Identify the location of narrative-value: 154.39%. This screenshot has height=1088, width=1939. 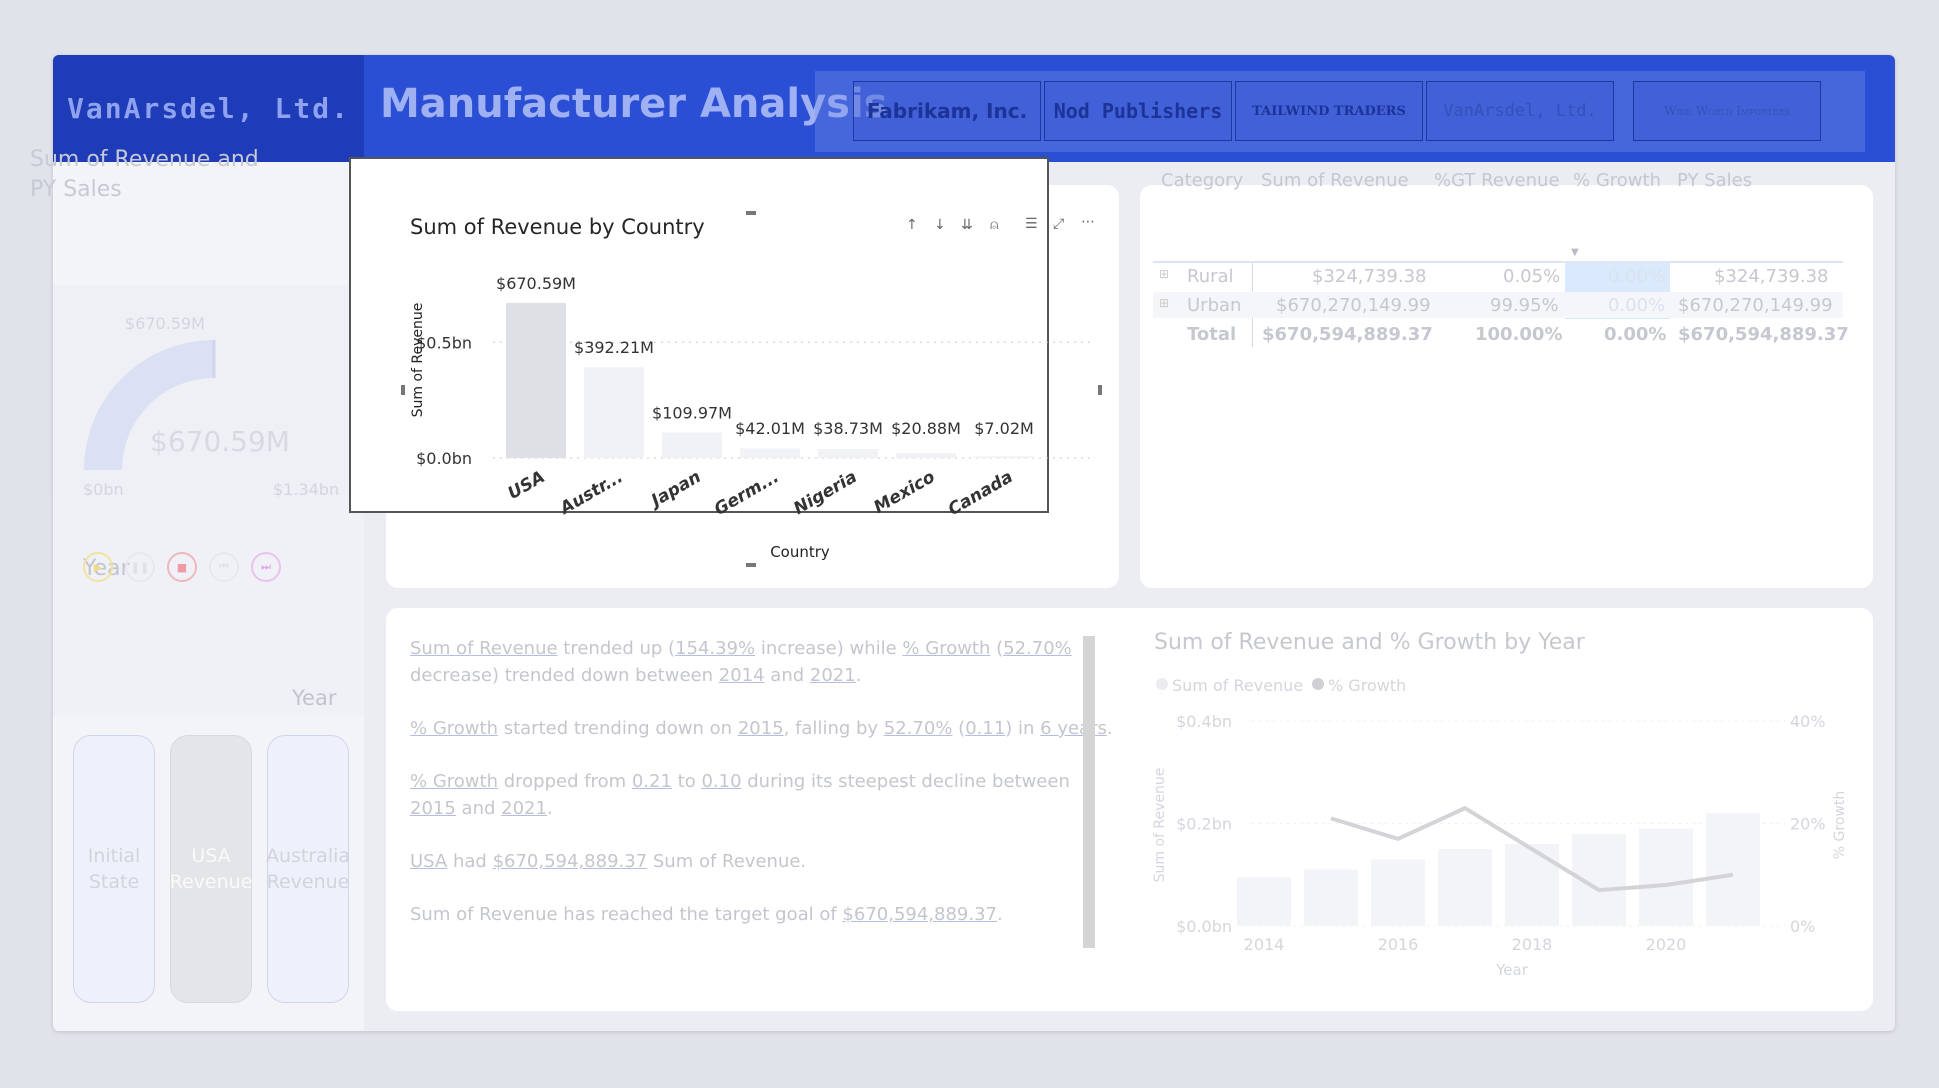
(715, 648).